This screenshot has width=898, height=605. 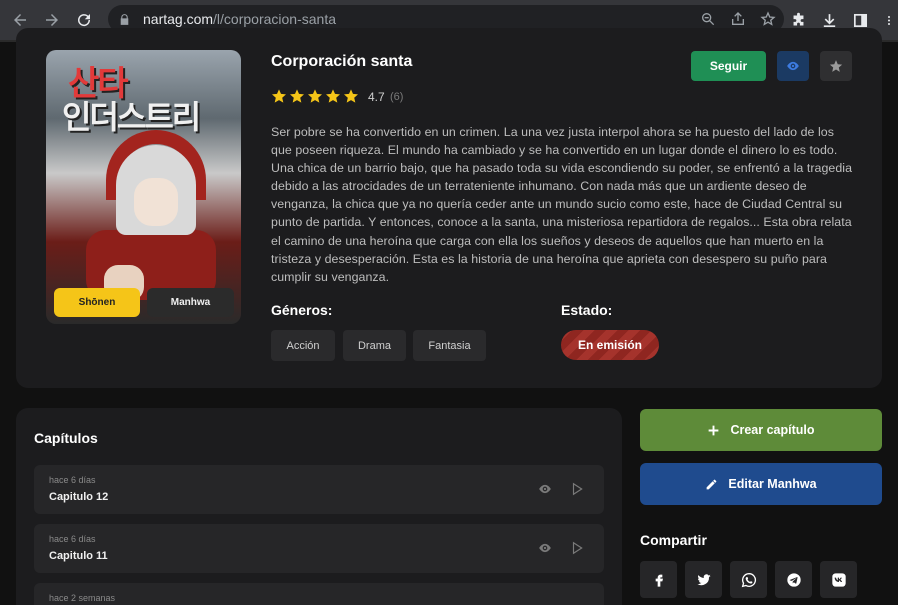 I want to click on share-title: Compartir, so click(x=673, y=540).